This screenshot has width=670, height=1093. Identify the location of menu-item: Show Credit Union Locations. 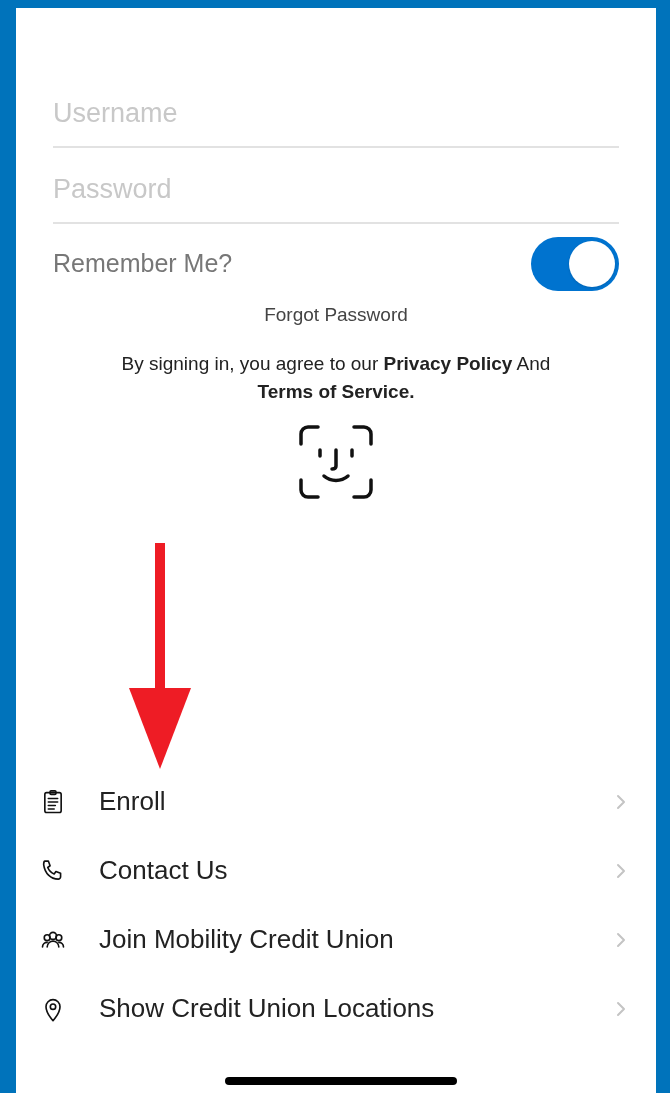
(336, 1008).